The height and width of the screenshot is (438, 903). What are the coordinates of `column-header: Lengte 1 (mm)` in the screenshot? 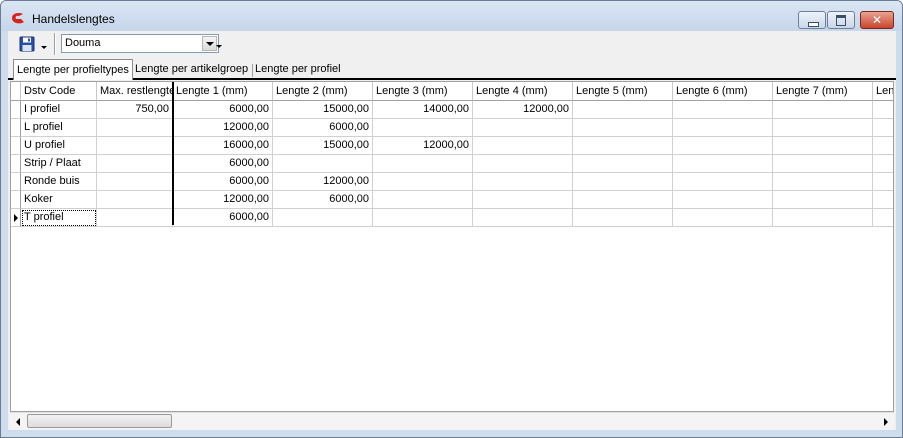 It's located at (223, 91).